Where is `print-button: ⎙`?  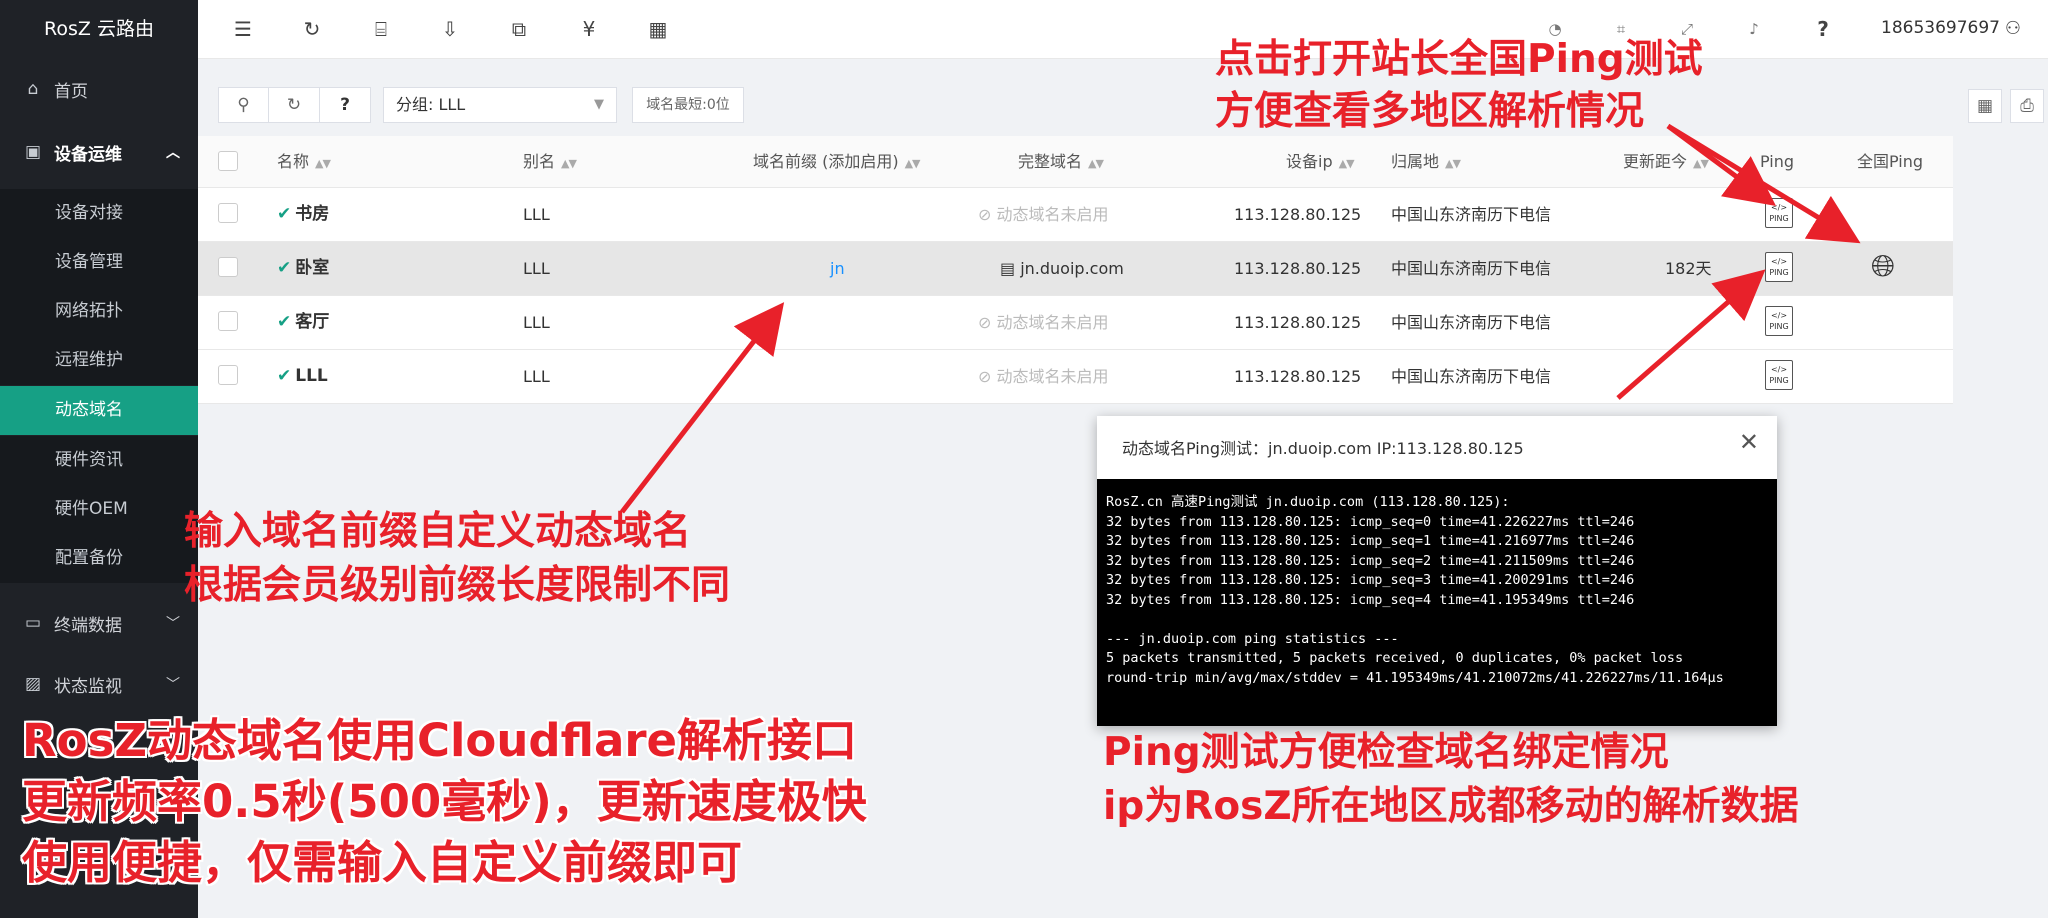
print-button: ⎙ is located at coordinates (2027, 106).